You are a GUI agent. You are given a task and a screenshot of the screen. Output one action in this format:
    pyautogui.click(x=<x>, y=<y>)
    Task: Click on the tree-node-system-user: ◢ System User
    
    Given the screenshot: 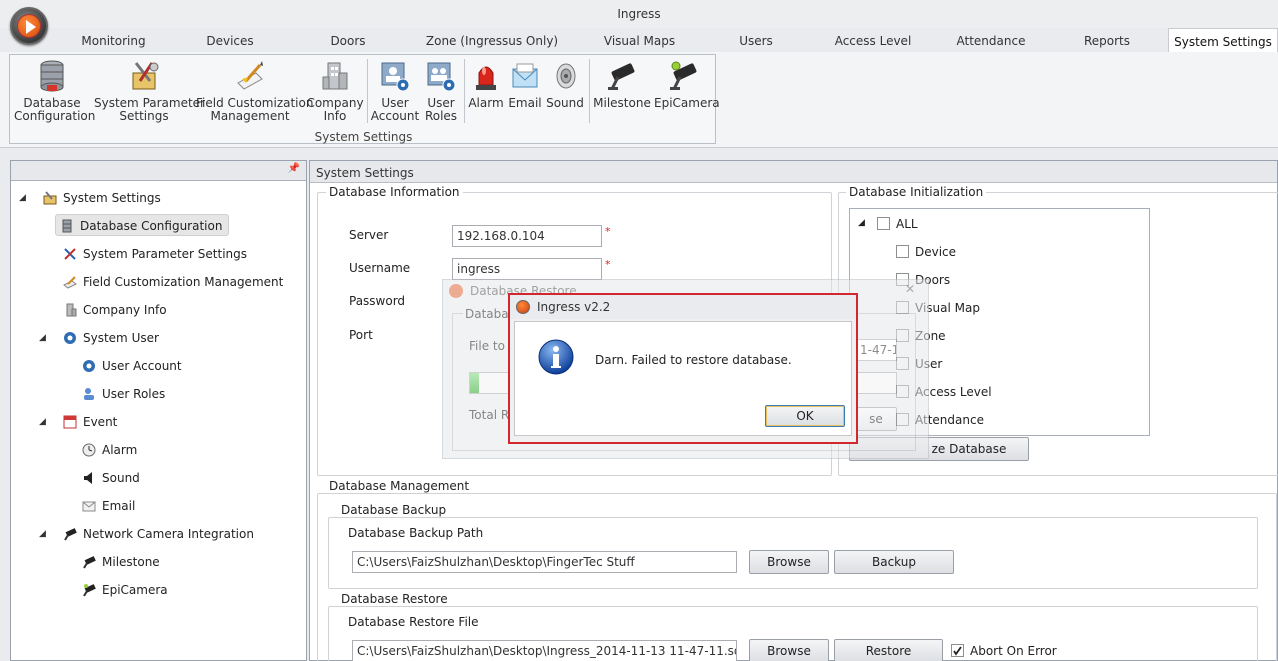 What is the action you would take?
    pyautogui.click(x=99, y=338)
    